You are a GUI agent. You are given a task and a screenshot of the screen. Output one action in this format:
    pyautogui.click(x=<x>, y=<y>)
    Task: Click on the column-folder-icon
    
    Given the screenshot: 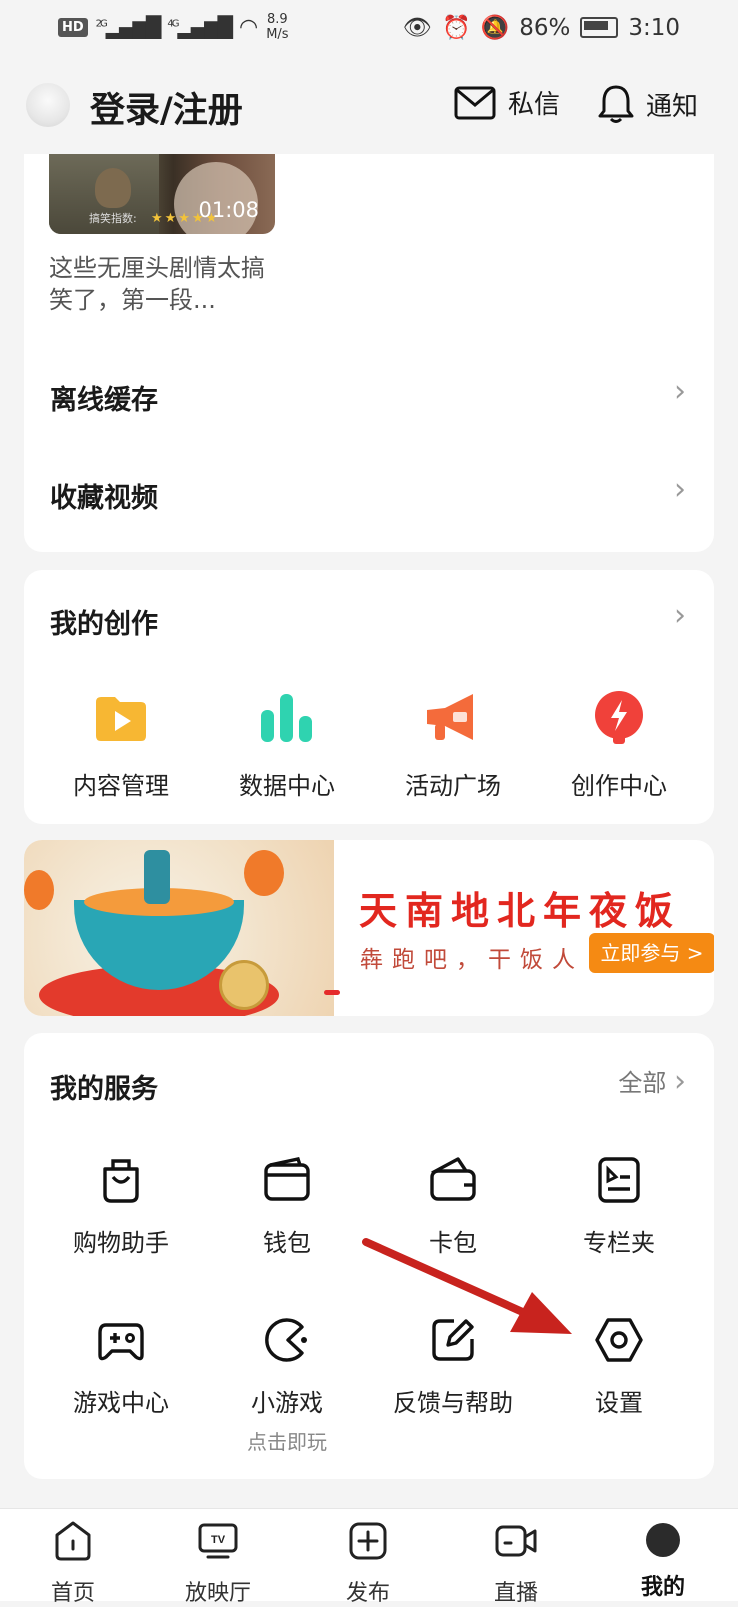 What is the action you would take?
    pyautogui.click(x=619, y=1180)
    